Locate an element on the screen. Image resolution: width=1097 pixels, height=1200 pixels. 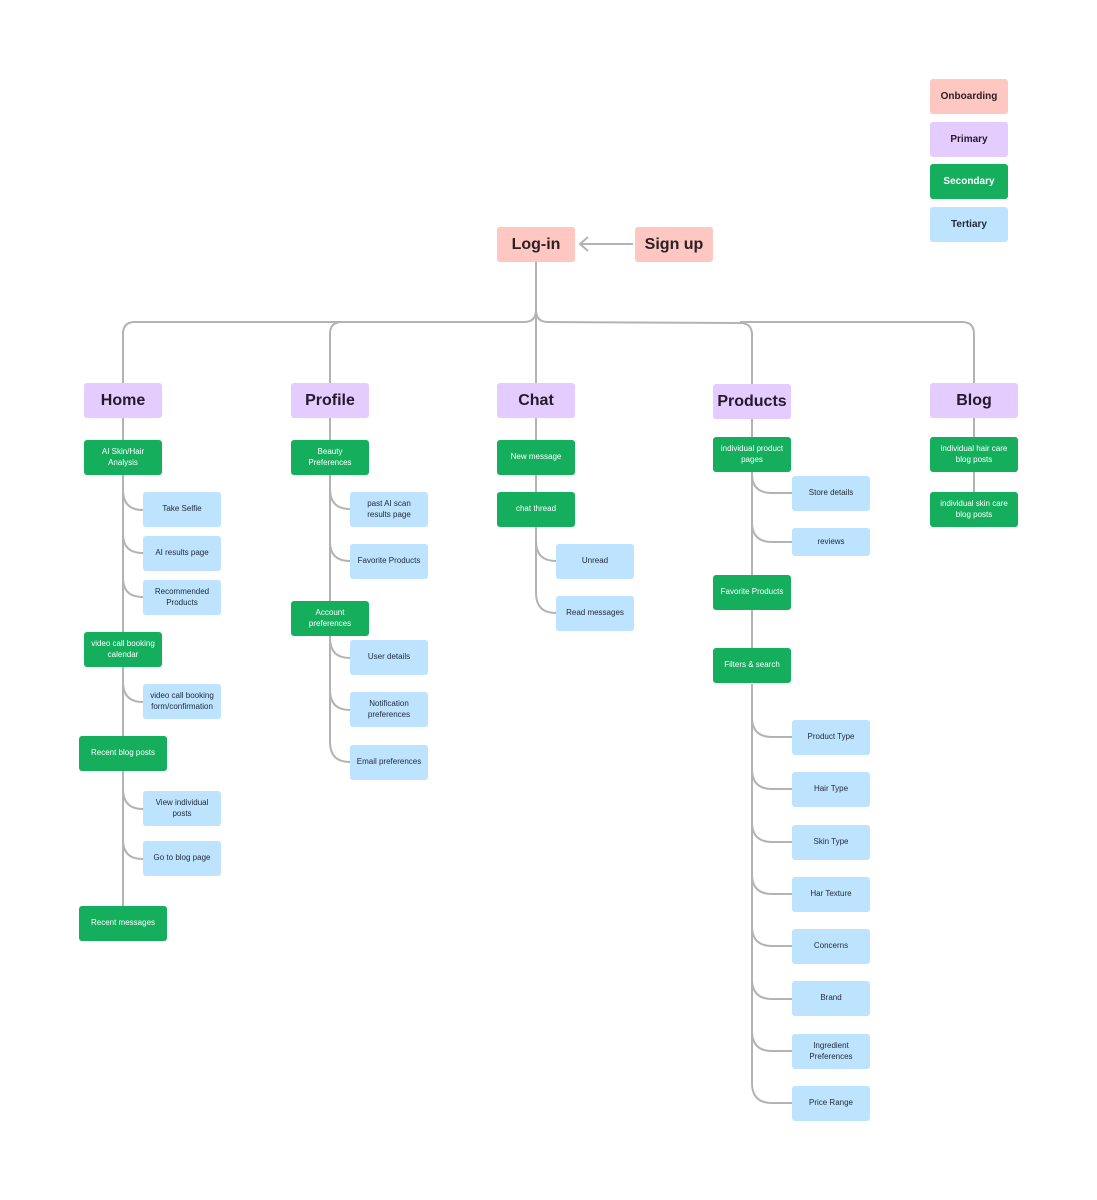
skin-type-node: Skin Type is located at coordinates (831, 842).